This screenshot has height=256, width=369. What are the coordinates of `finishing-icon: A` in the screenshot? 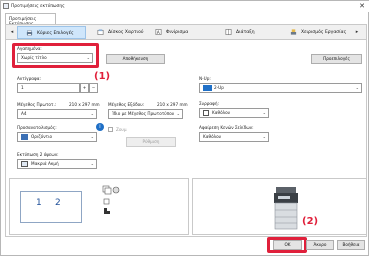 It's located at (158, 31).